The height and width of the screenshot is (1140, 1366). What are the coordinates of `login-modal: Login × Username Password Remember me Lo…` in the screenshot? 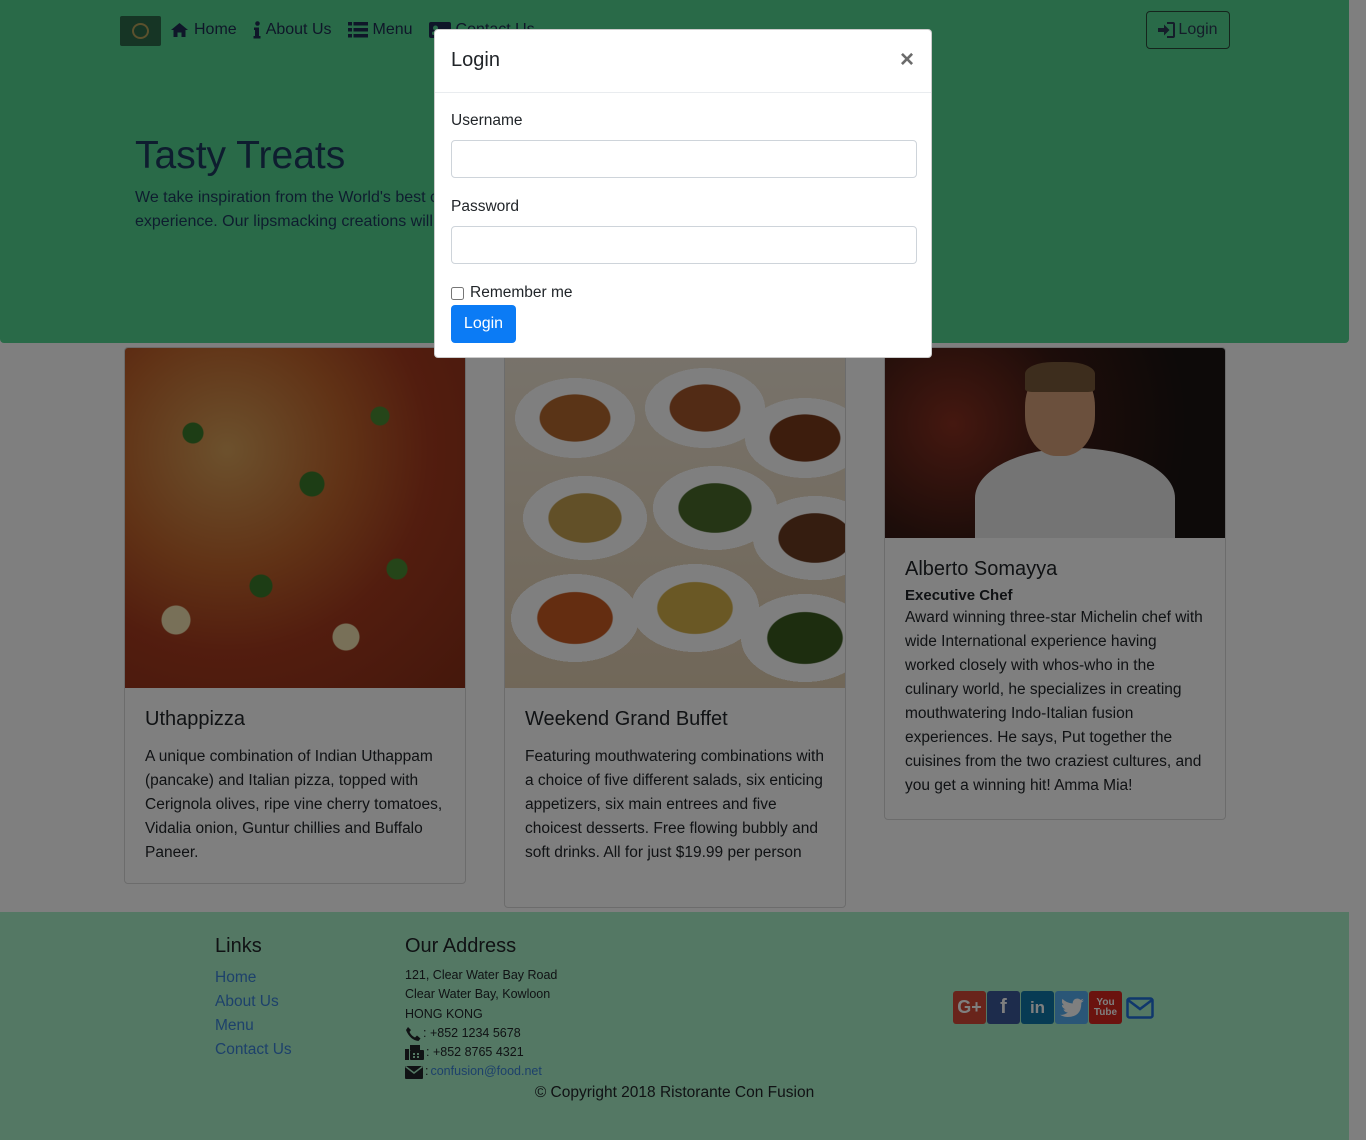 It's located at (683, 193).